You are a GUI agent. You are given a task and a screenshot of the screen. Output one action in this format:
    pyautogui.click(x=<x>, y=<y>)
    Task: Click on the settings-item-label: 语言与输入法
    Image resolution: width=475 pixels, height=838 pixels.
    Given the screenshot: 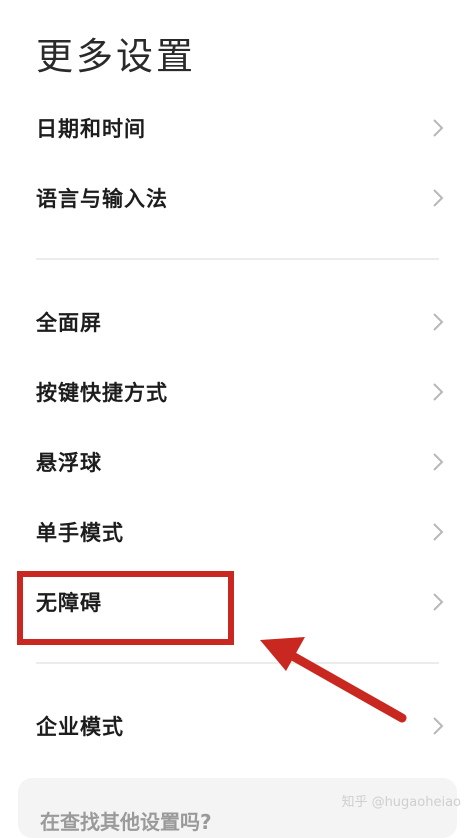 What is the action you would take?
    pyautogui.click(x=102, y=199)
    